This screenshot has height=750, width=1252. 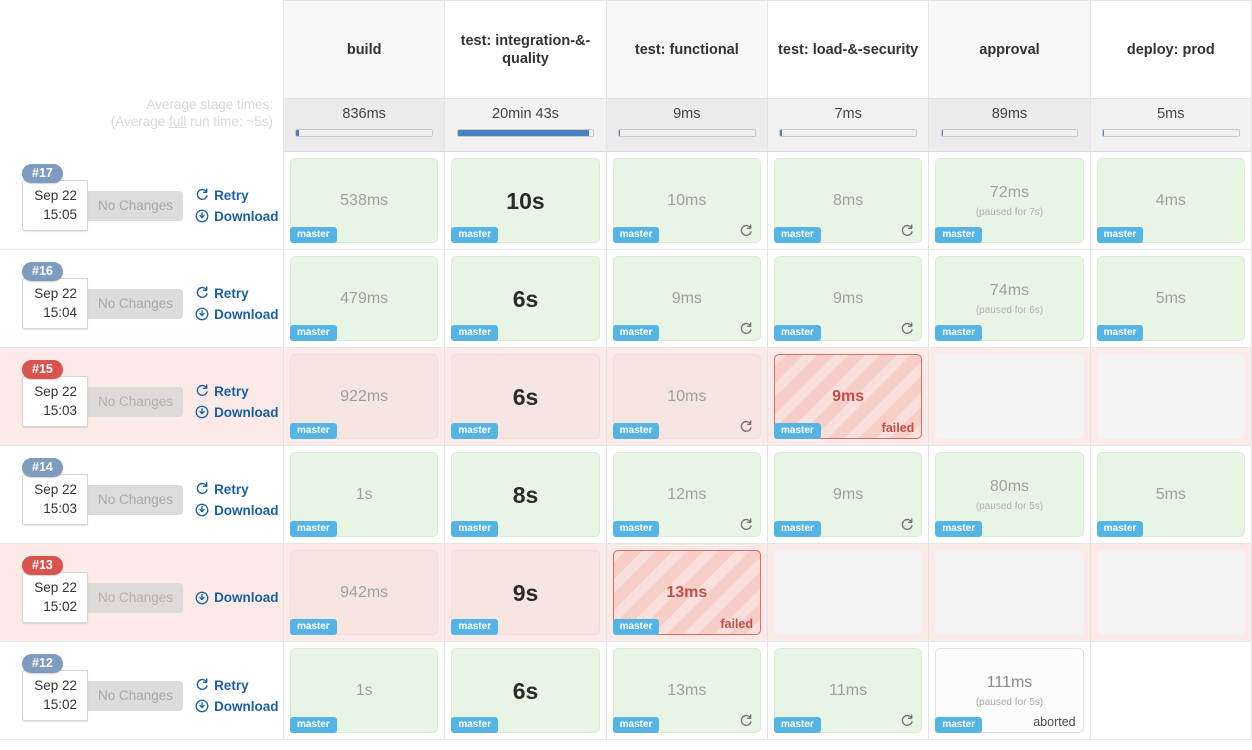 What do you see at coordinates (848, 690) in the screenshot?
I see `stage-cell: 11ms master` at bounding box center [848, 690].